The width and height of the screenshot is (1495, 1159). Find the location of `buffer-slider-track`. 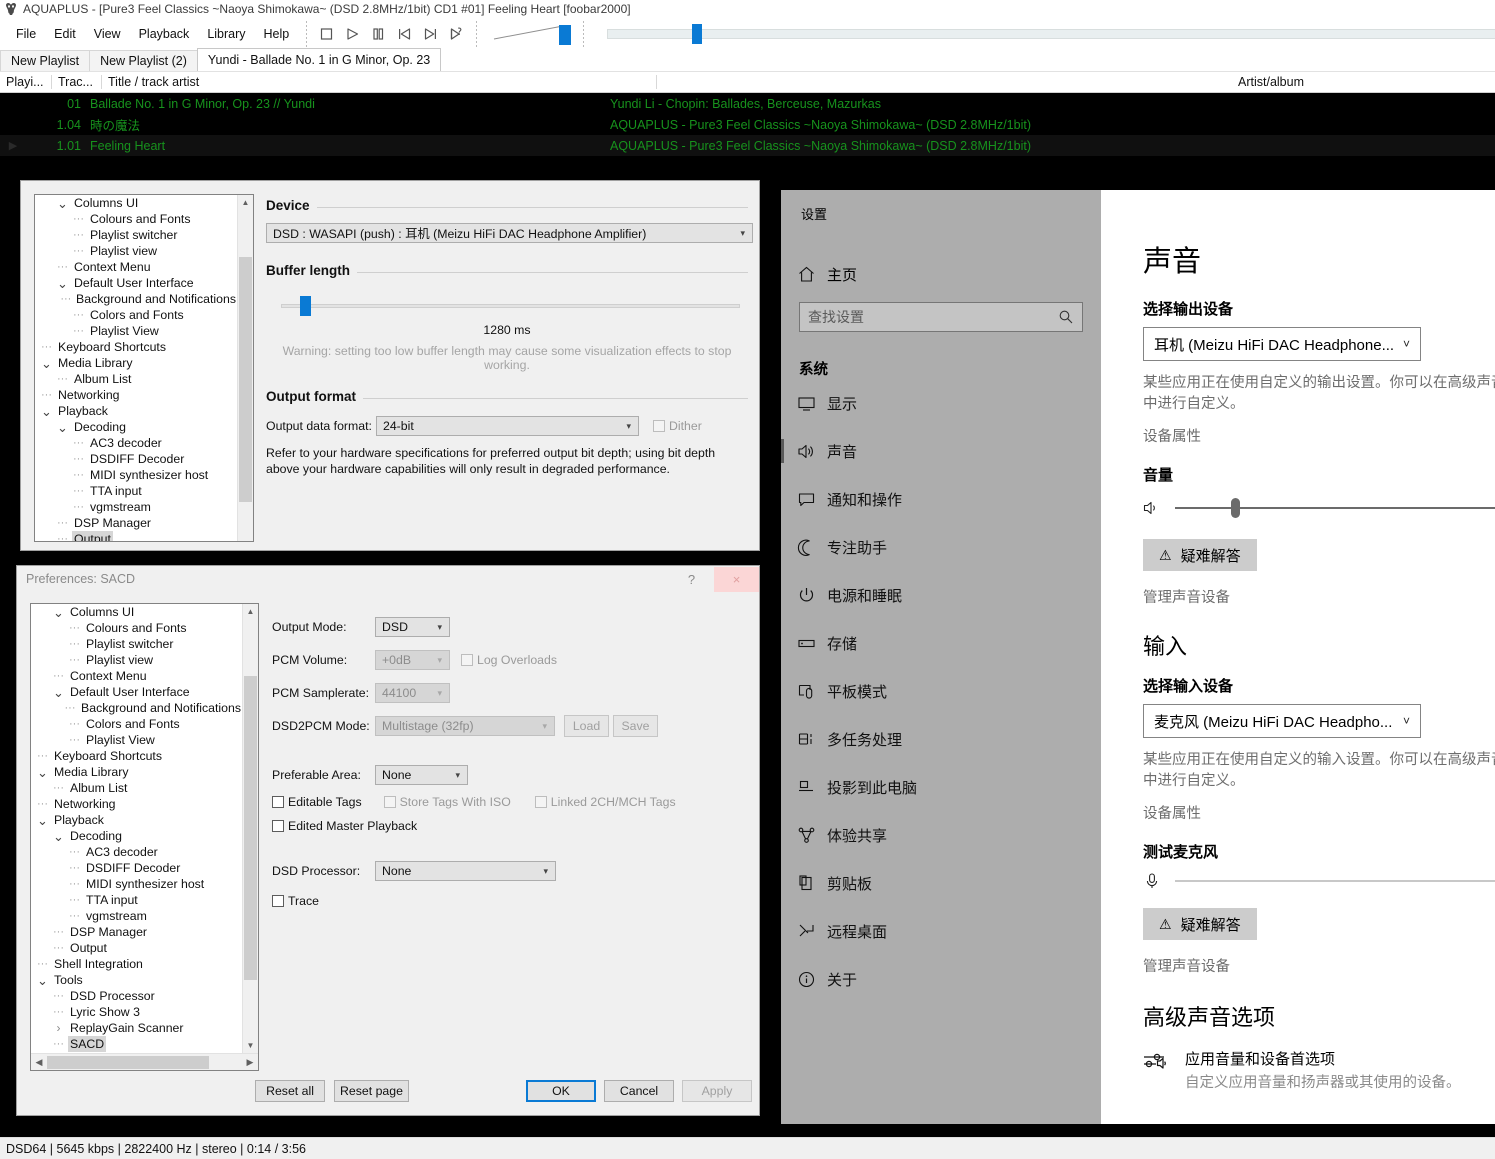

buffer-slider-track is located at coordinates (510, 306).